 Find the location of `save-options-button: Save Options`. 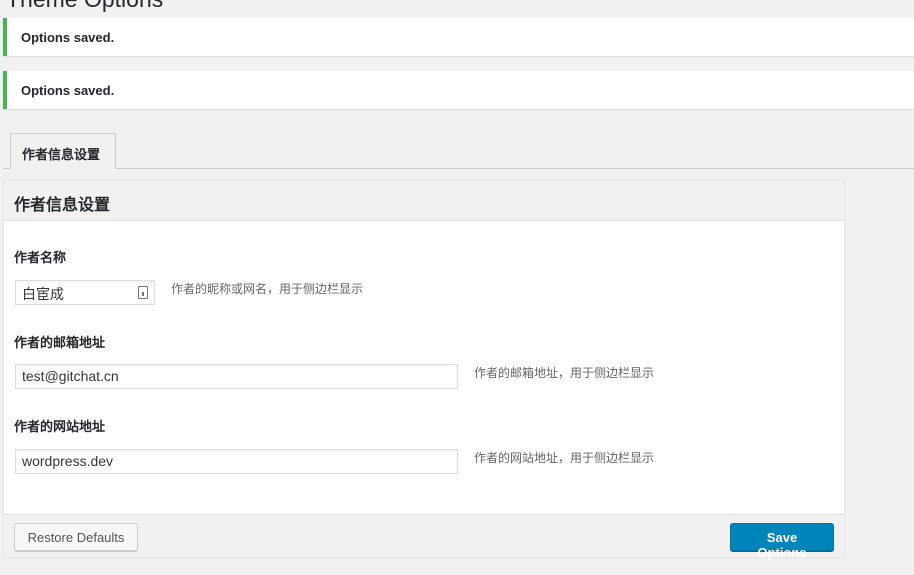

save-options-button: Save Options is located at coordinates (782, 541).